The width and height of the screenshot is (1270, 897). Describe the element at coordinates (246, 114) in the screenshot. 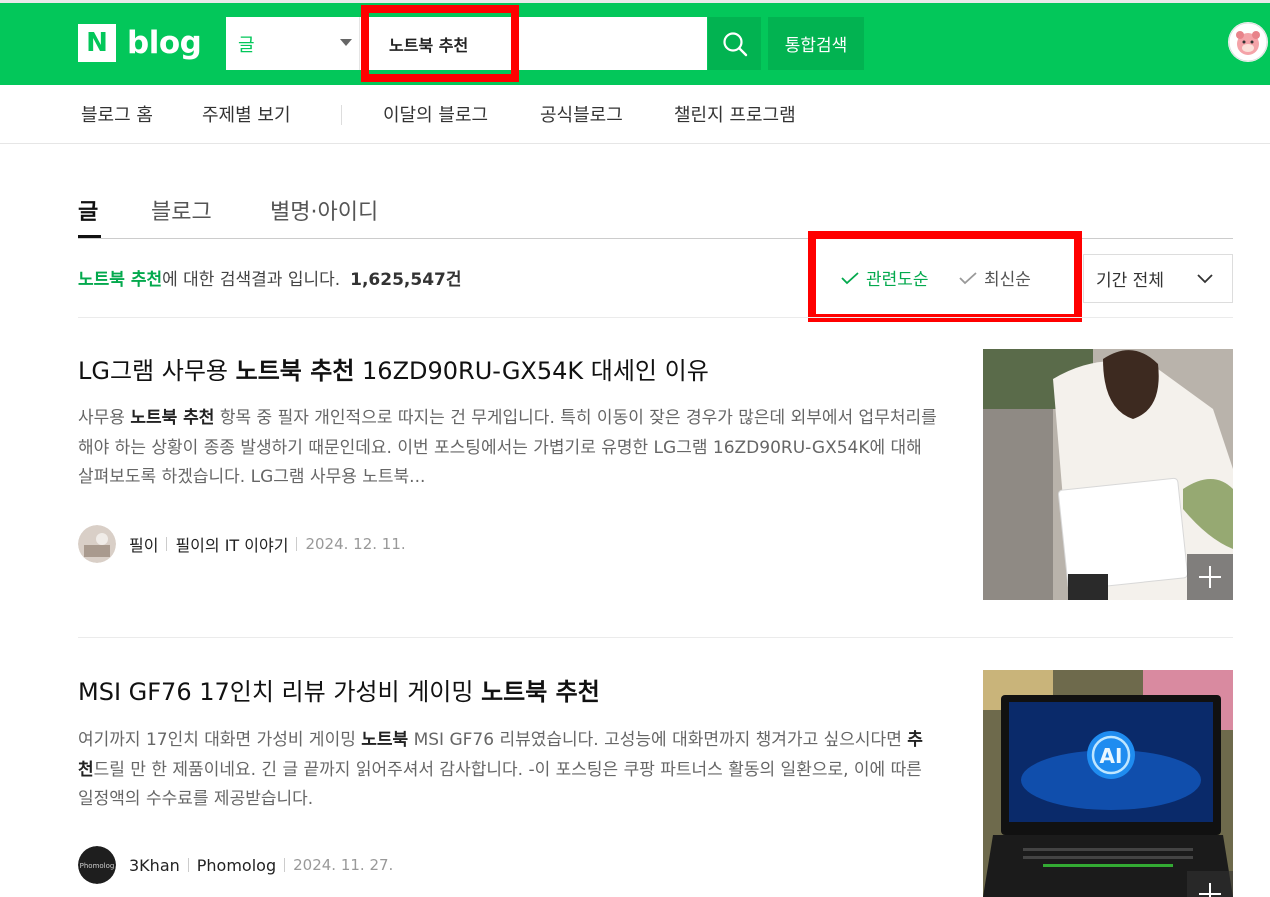

I see `gnb-topics: 주제별 보기` at that location.